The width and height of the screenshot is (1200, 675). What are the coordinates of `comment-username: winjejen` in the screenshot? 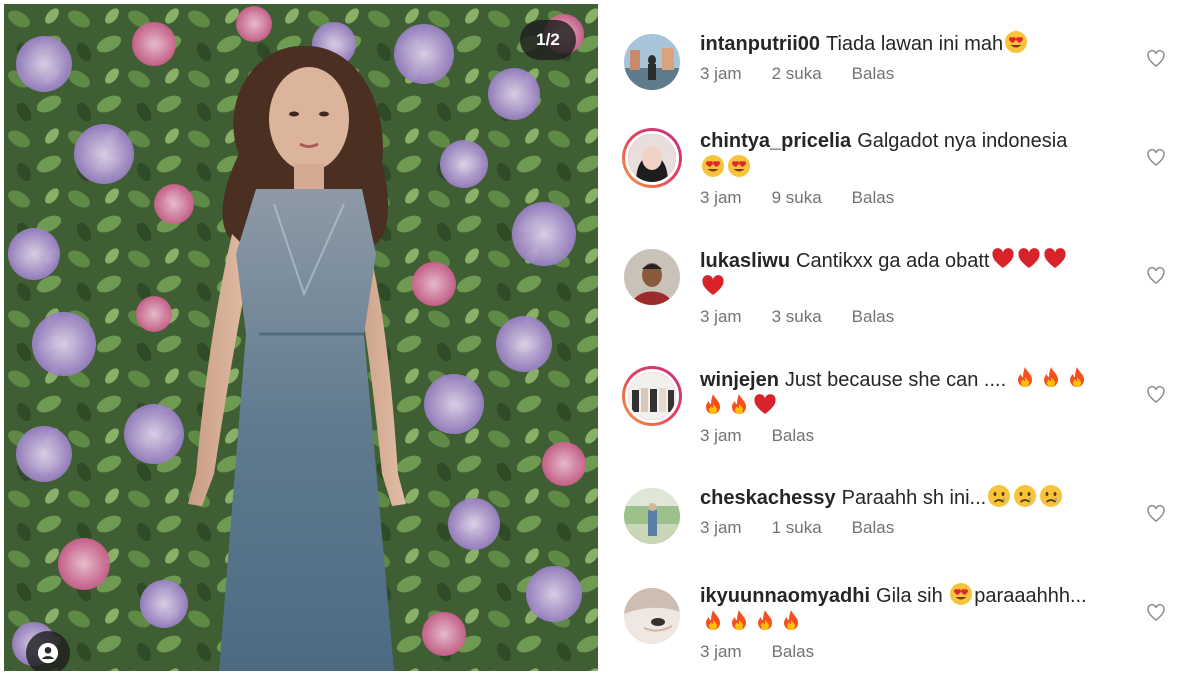 It's located at (739, 380).